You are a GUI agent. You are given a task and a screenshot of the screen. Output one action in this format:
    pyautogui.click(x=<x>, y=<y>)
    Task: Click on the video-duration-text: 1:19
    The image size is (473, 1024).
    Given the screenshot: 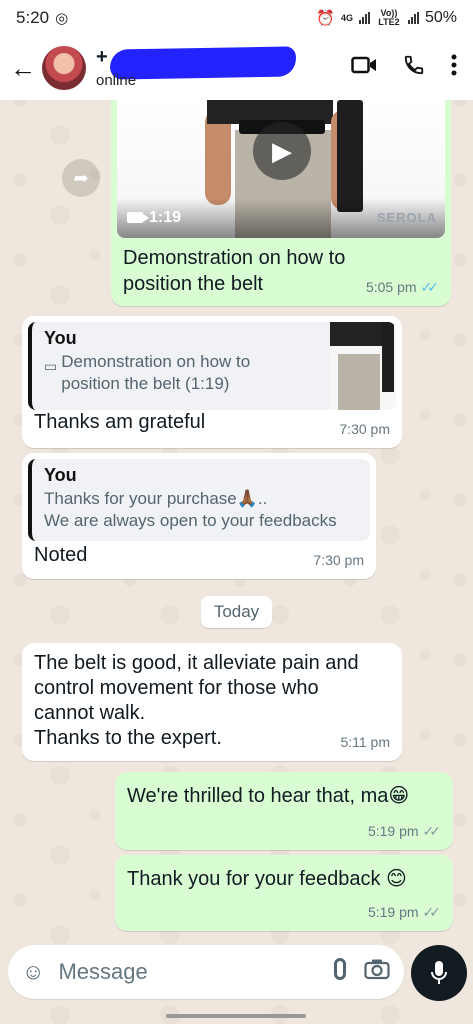 What is the action you would take?
    pyautogui.click(x=165, y=217)
    